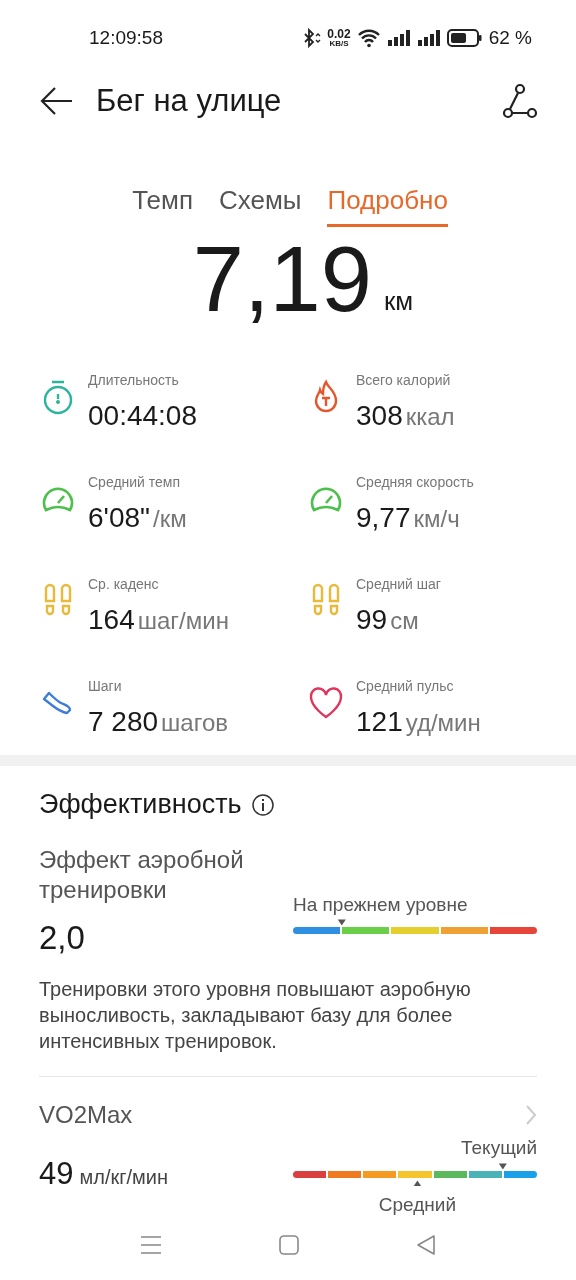  What do you see at coordinates (262, 804) in the screenshot?
I see `info-icon` at bounding box center [262, 804].